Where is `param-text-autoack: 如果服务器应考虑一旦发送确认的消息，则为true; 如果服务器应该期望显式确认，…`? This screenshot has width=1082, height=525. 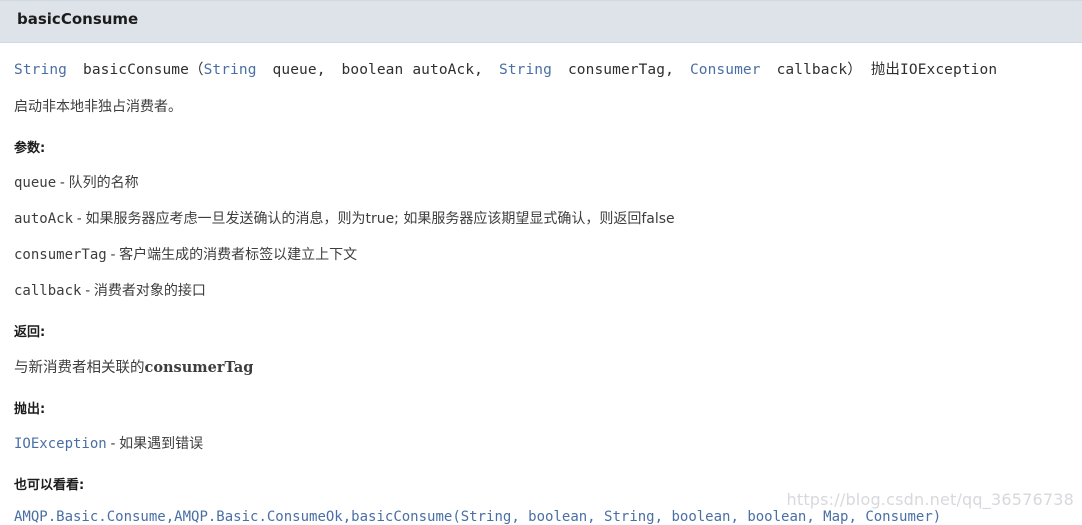
param-text-autoack: 如果服务器应考虑一旦发送确认的消息，则为true; 如果服务器应该期望显式确认，… is located at coordinates (380, 219).